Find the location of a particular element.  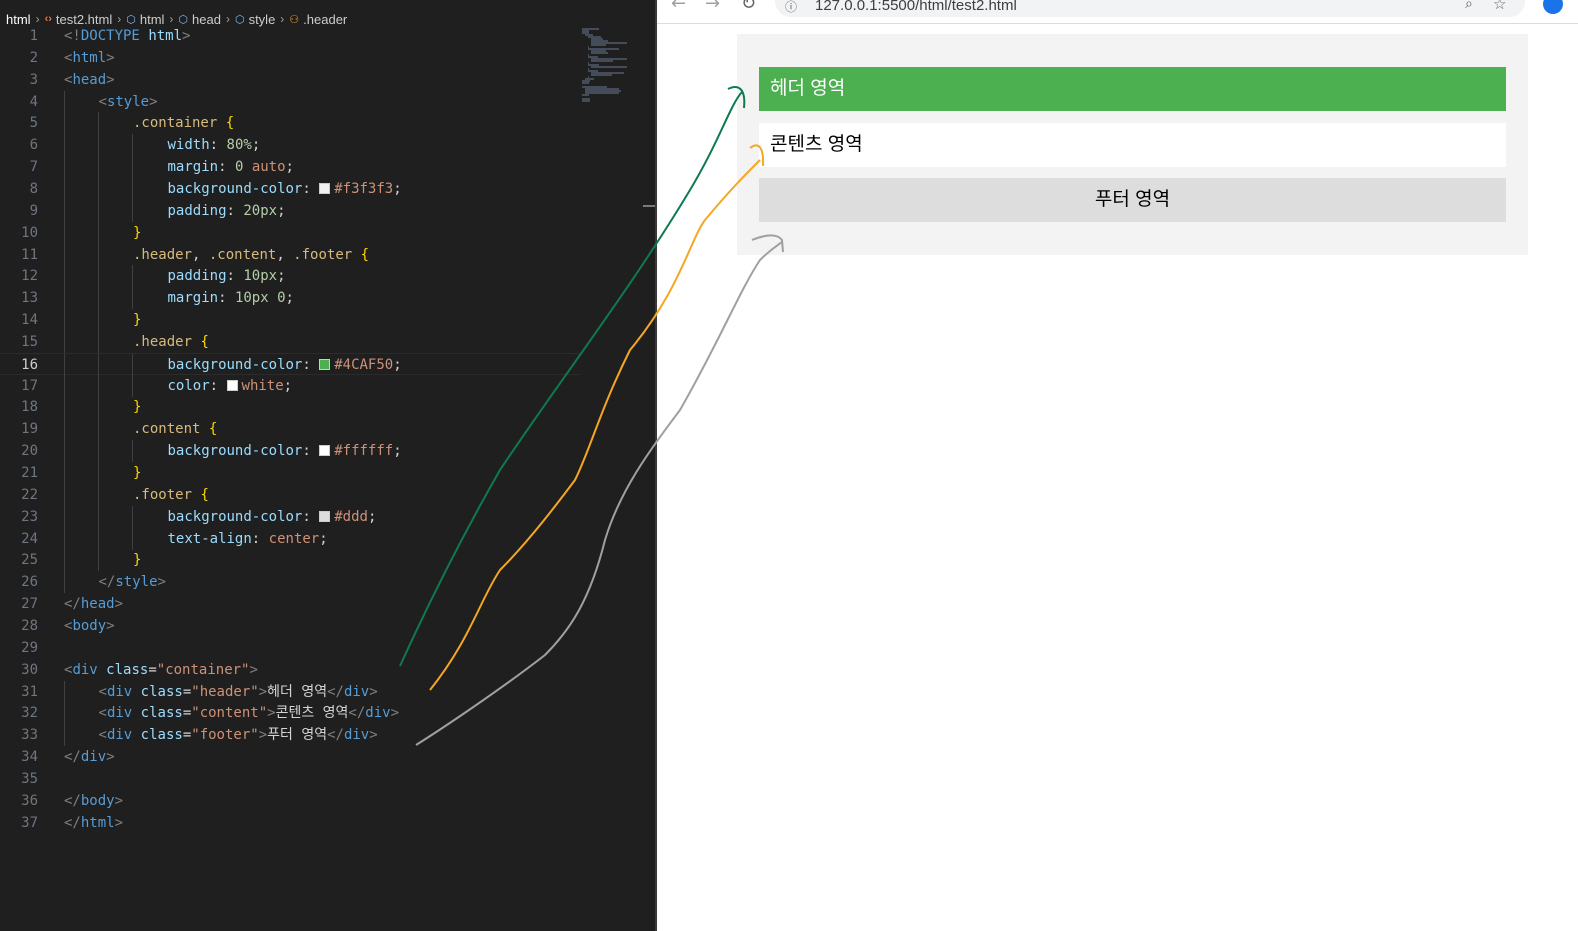

code-line: 23 background-color: #ddd; is located at coordinates (290, 516).